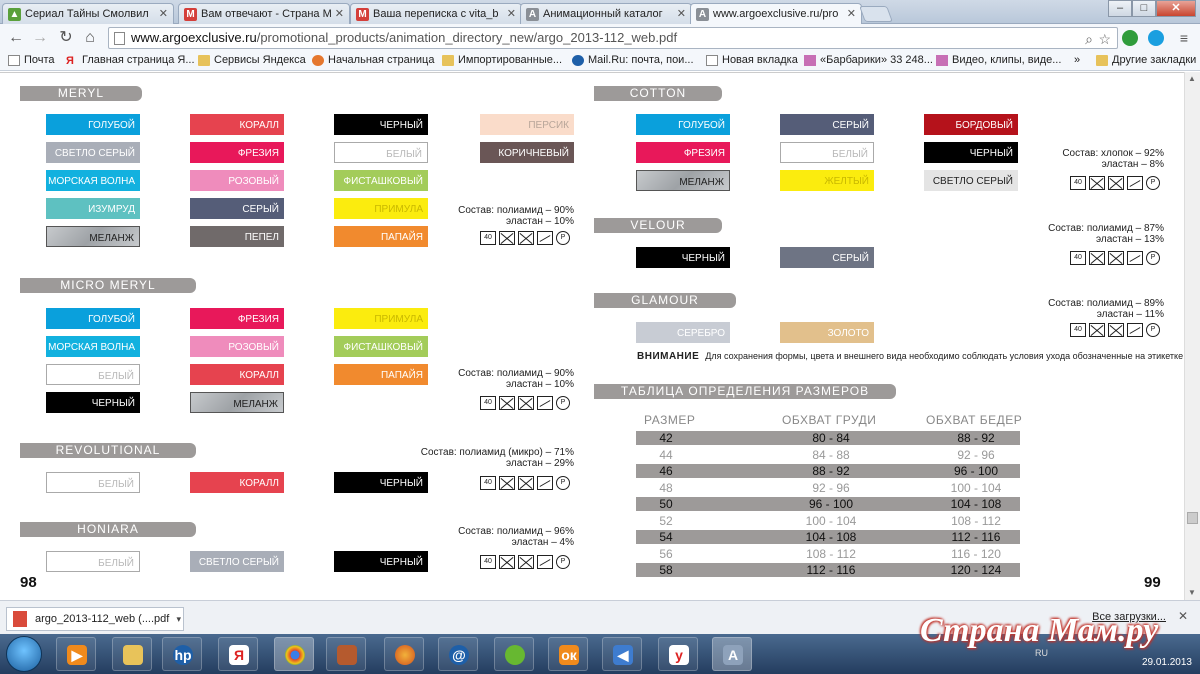  I want to click on home-icon: ⌂, so click(90, 38).